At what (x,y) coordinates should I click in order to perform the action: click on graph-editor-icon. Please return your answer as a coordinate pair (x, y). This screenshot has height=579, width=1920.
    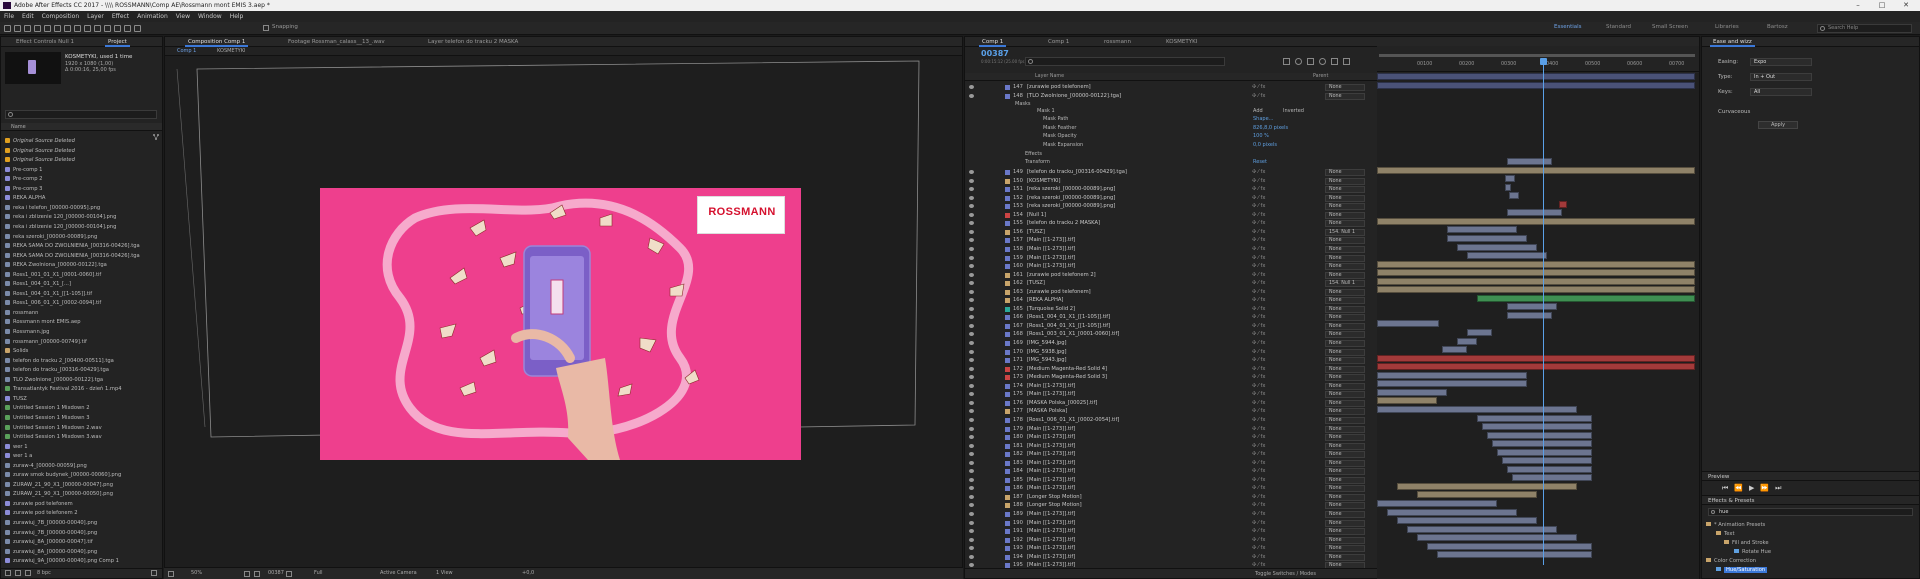
    Looking at the image, I should click on (1334, 61).